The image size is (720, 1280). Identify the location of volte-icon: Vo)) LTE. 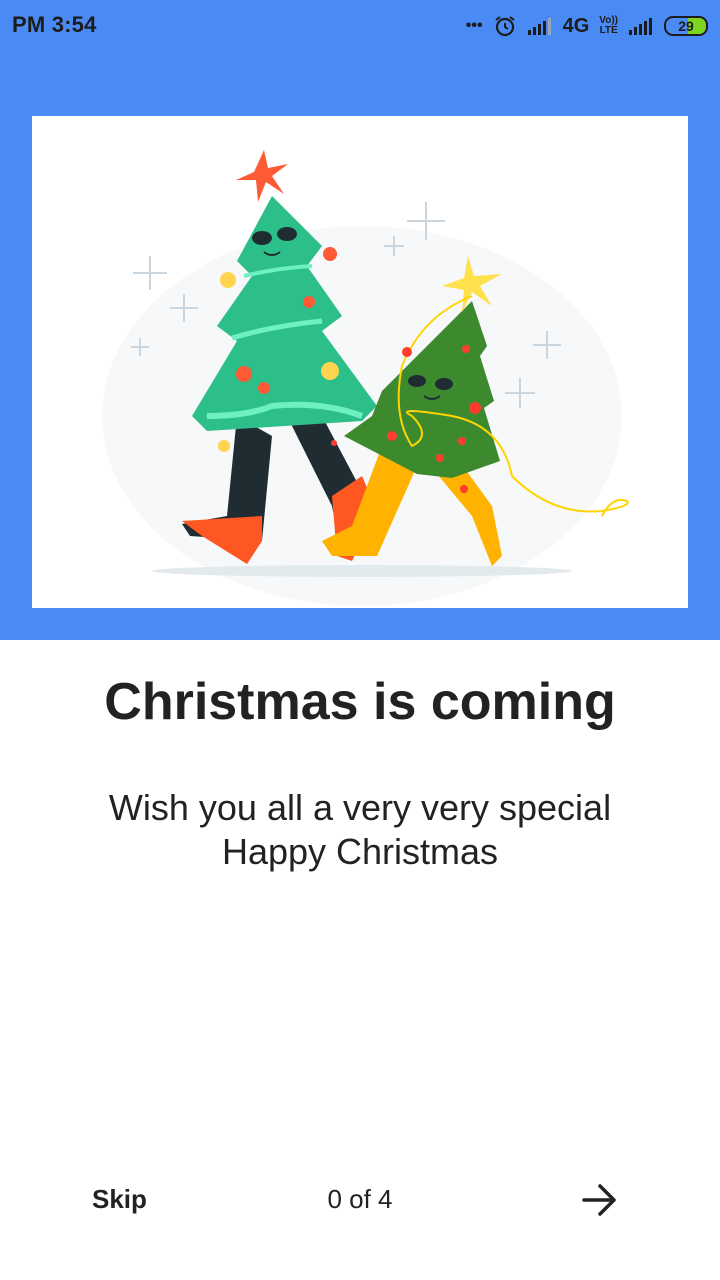
(608, 26).